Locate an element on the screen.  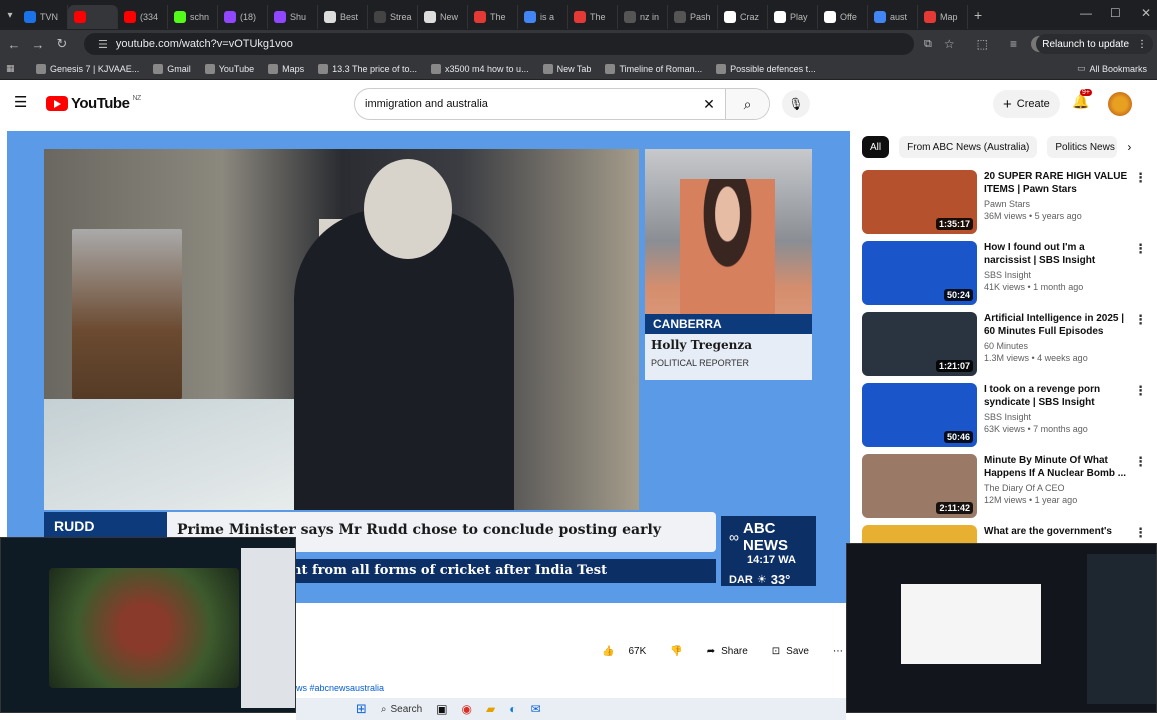
search-input is located at coordinates (524, 104).